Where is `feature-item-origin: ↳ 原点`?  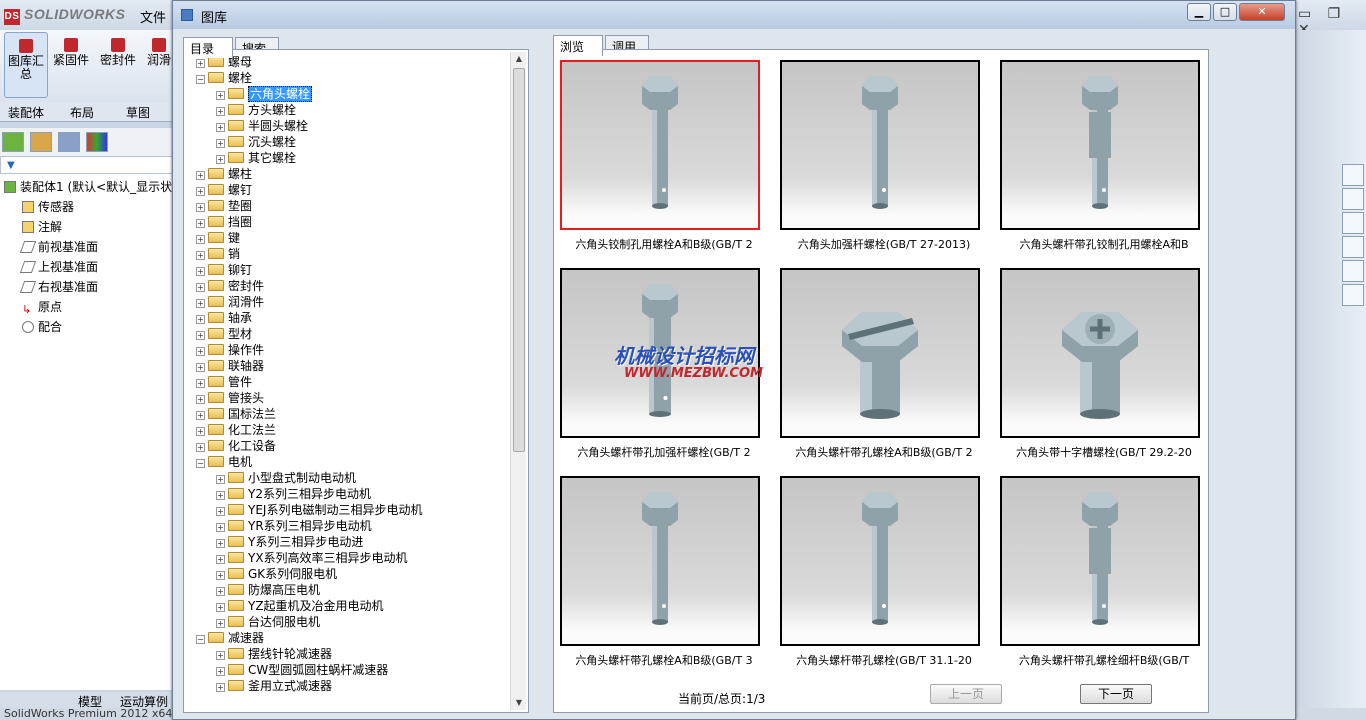 feature-item-origin: ↳ 原点 is located at coordinates (42, 307).